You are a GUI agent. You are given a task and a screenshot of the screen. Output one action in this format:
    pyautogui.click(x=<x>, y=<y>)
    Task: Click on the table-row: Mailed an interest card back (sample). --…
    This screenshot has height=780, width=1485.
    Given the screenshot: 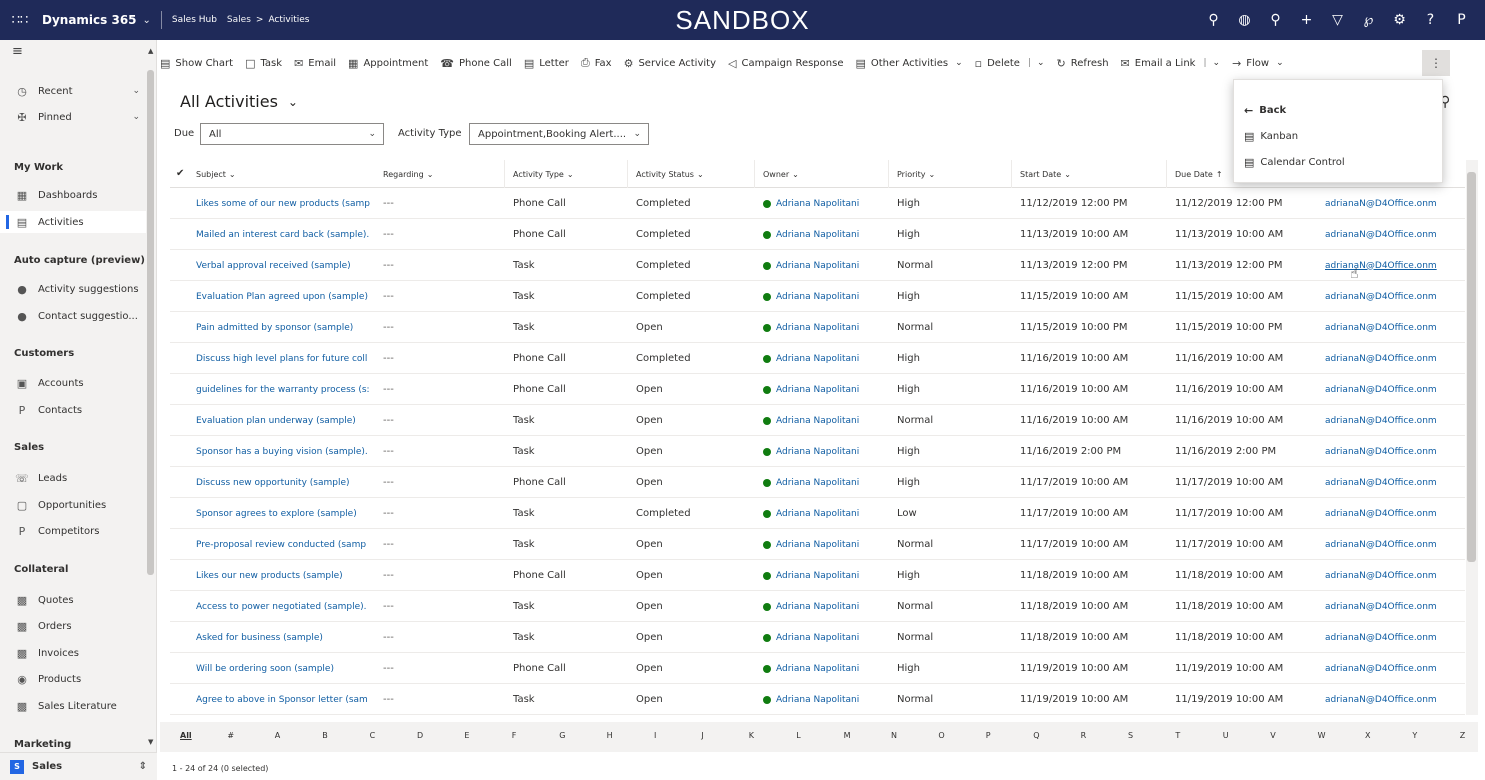 What is the action you would take?
    pyautogui.click(x=817, y=234)
    